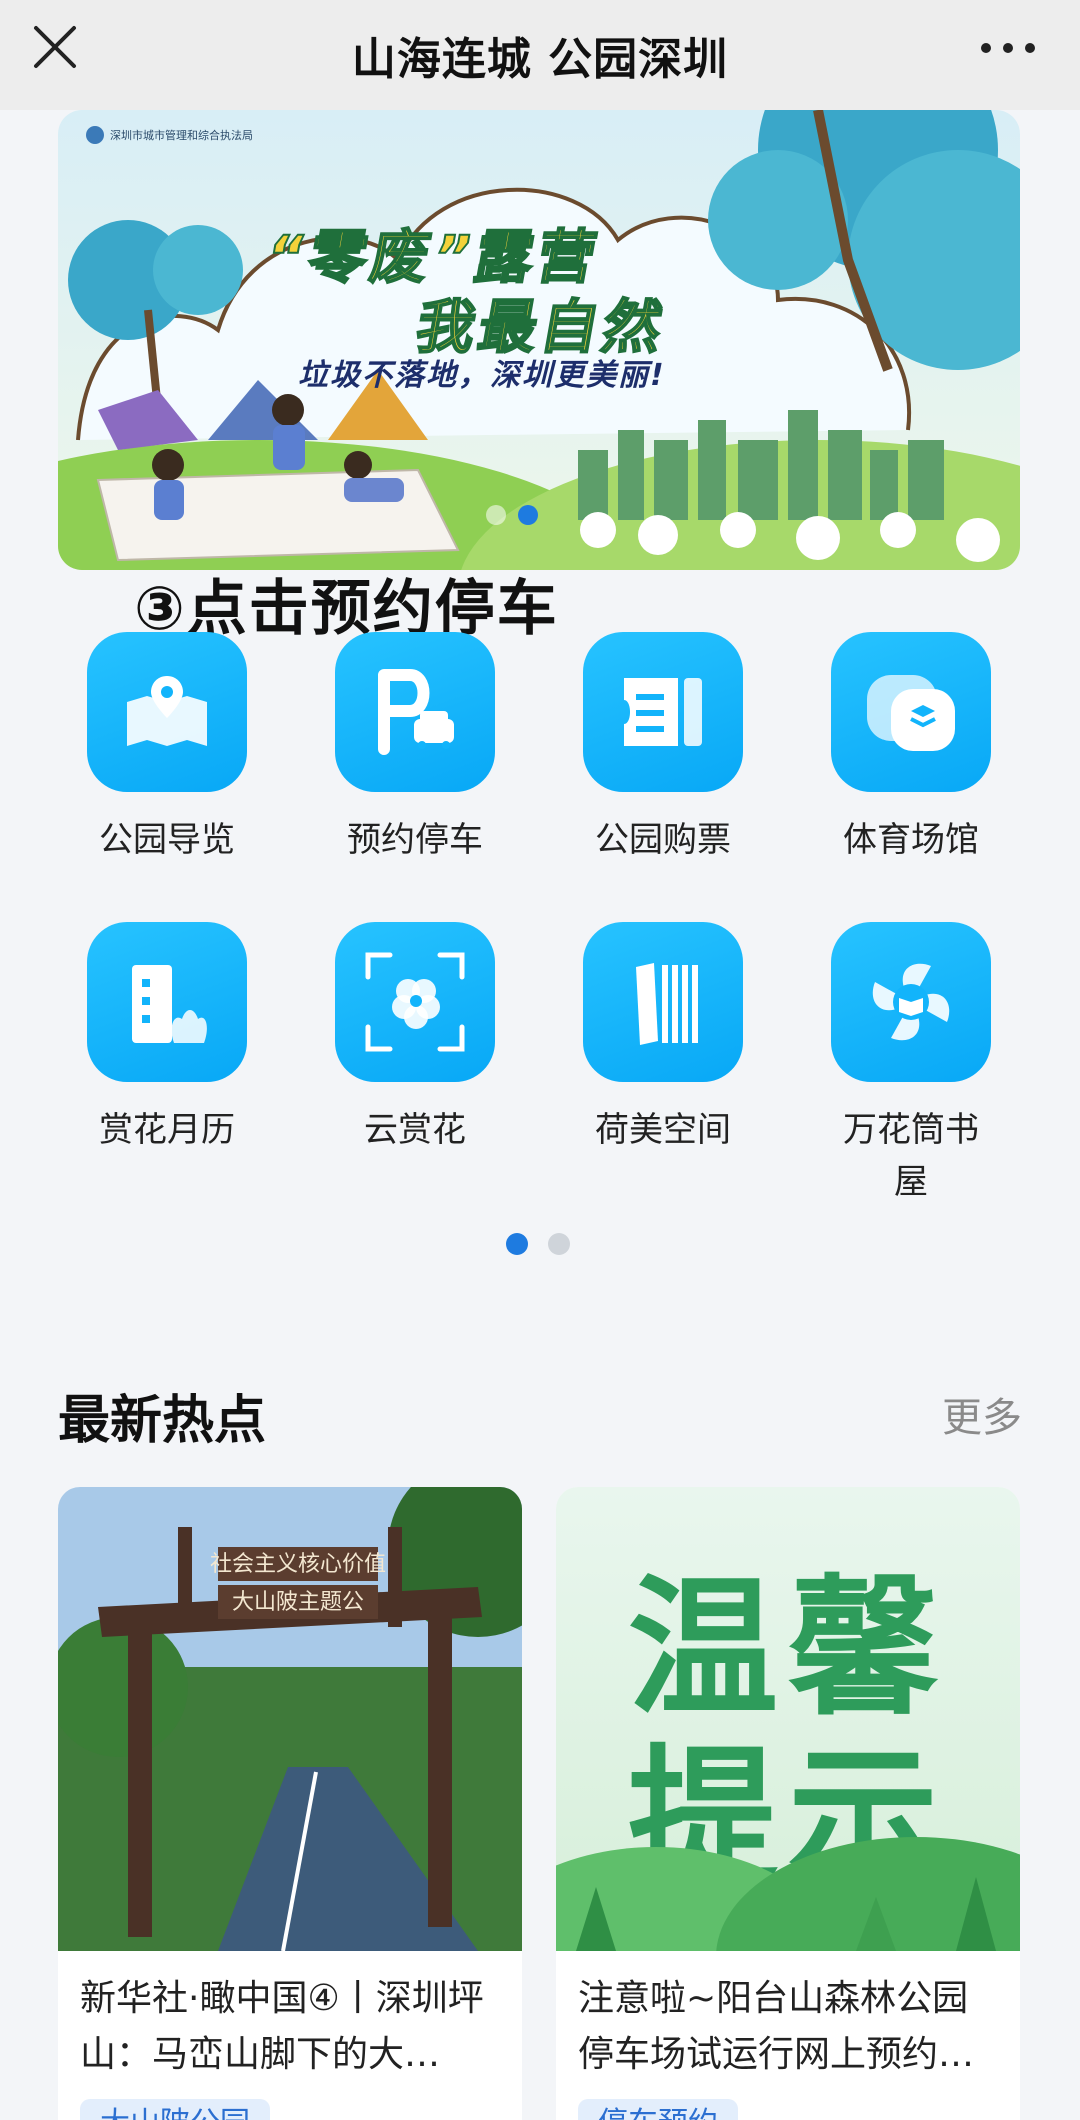 Image resolution: width=1080 pixels, height=2120 pixels. Describe the element at coordinates (181, 135) in the screenshot. I see `banner-org-text: 深圳市城市管理和综合执法局` at that location.